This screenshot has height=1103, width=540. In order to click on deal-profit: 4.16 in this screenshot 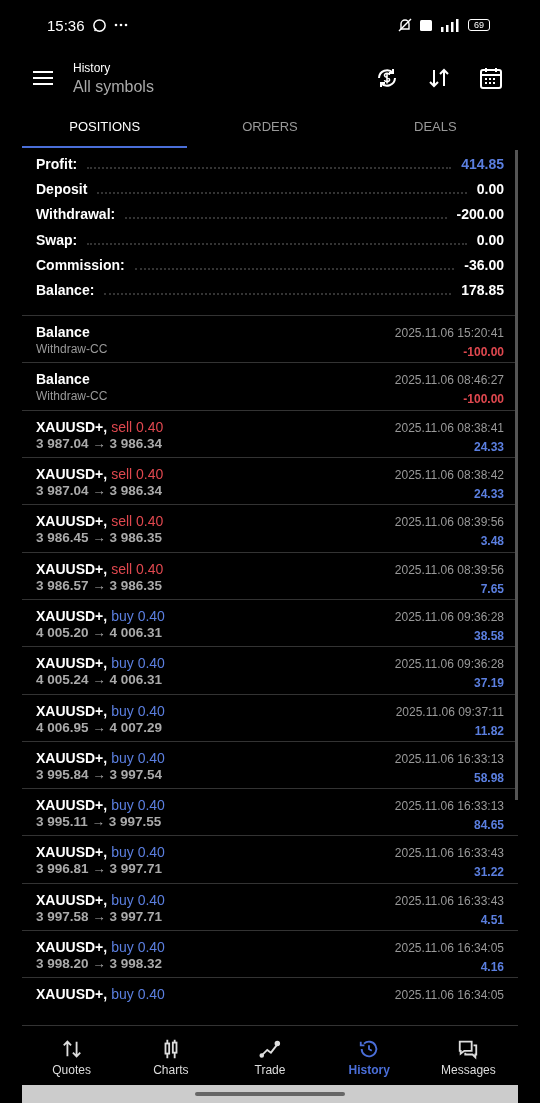, I will do `click(492, 967)`.